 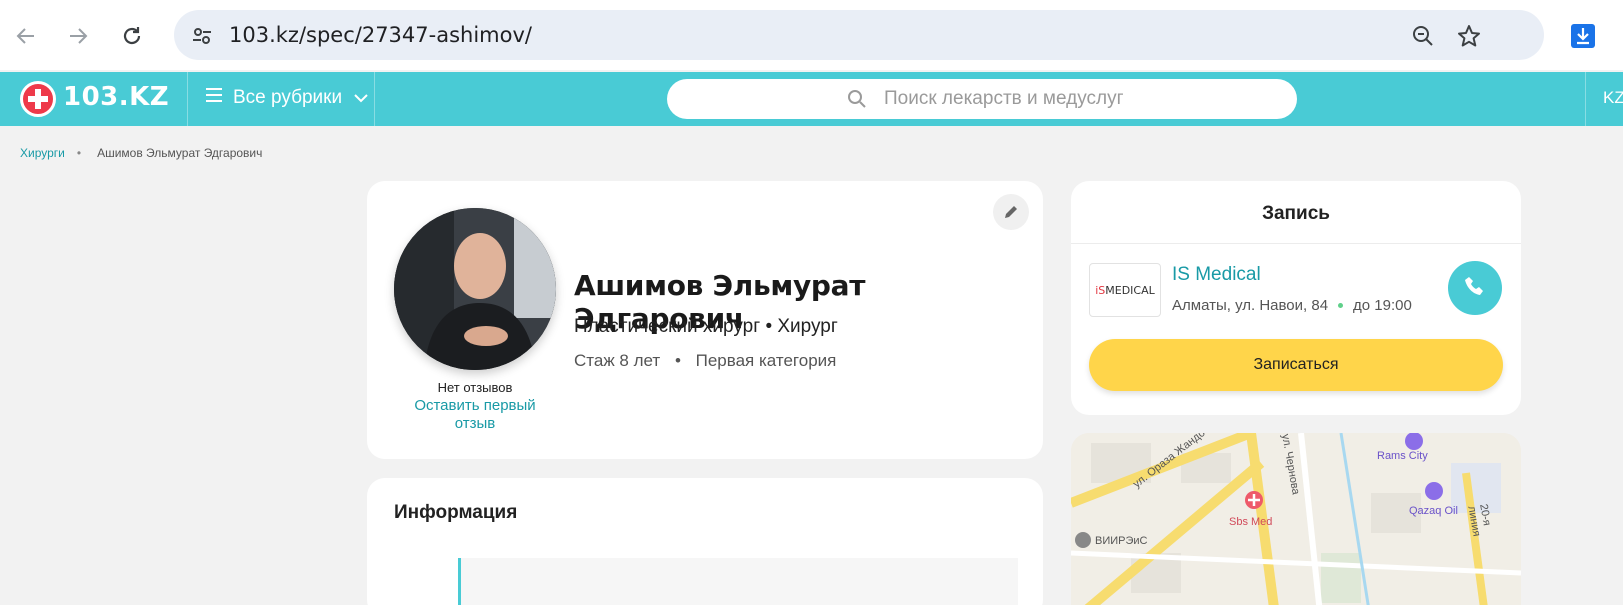 What do you see at coordinates (705, 541) in the screenshot?
I see `info-card: Информация` at bounding box center [705, 541].